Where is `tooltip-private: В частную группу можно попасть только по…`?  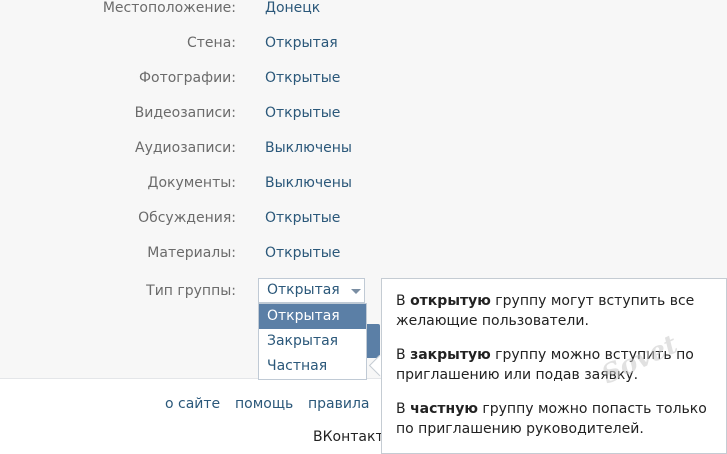
tooltip-private: В частную группу можно попасть только по… is located at coordinates (551, 419).